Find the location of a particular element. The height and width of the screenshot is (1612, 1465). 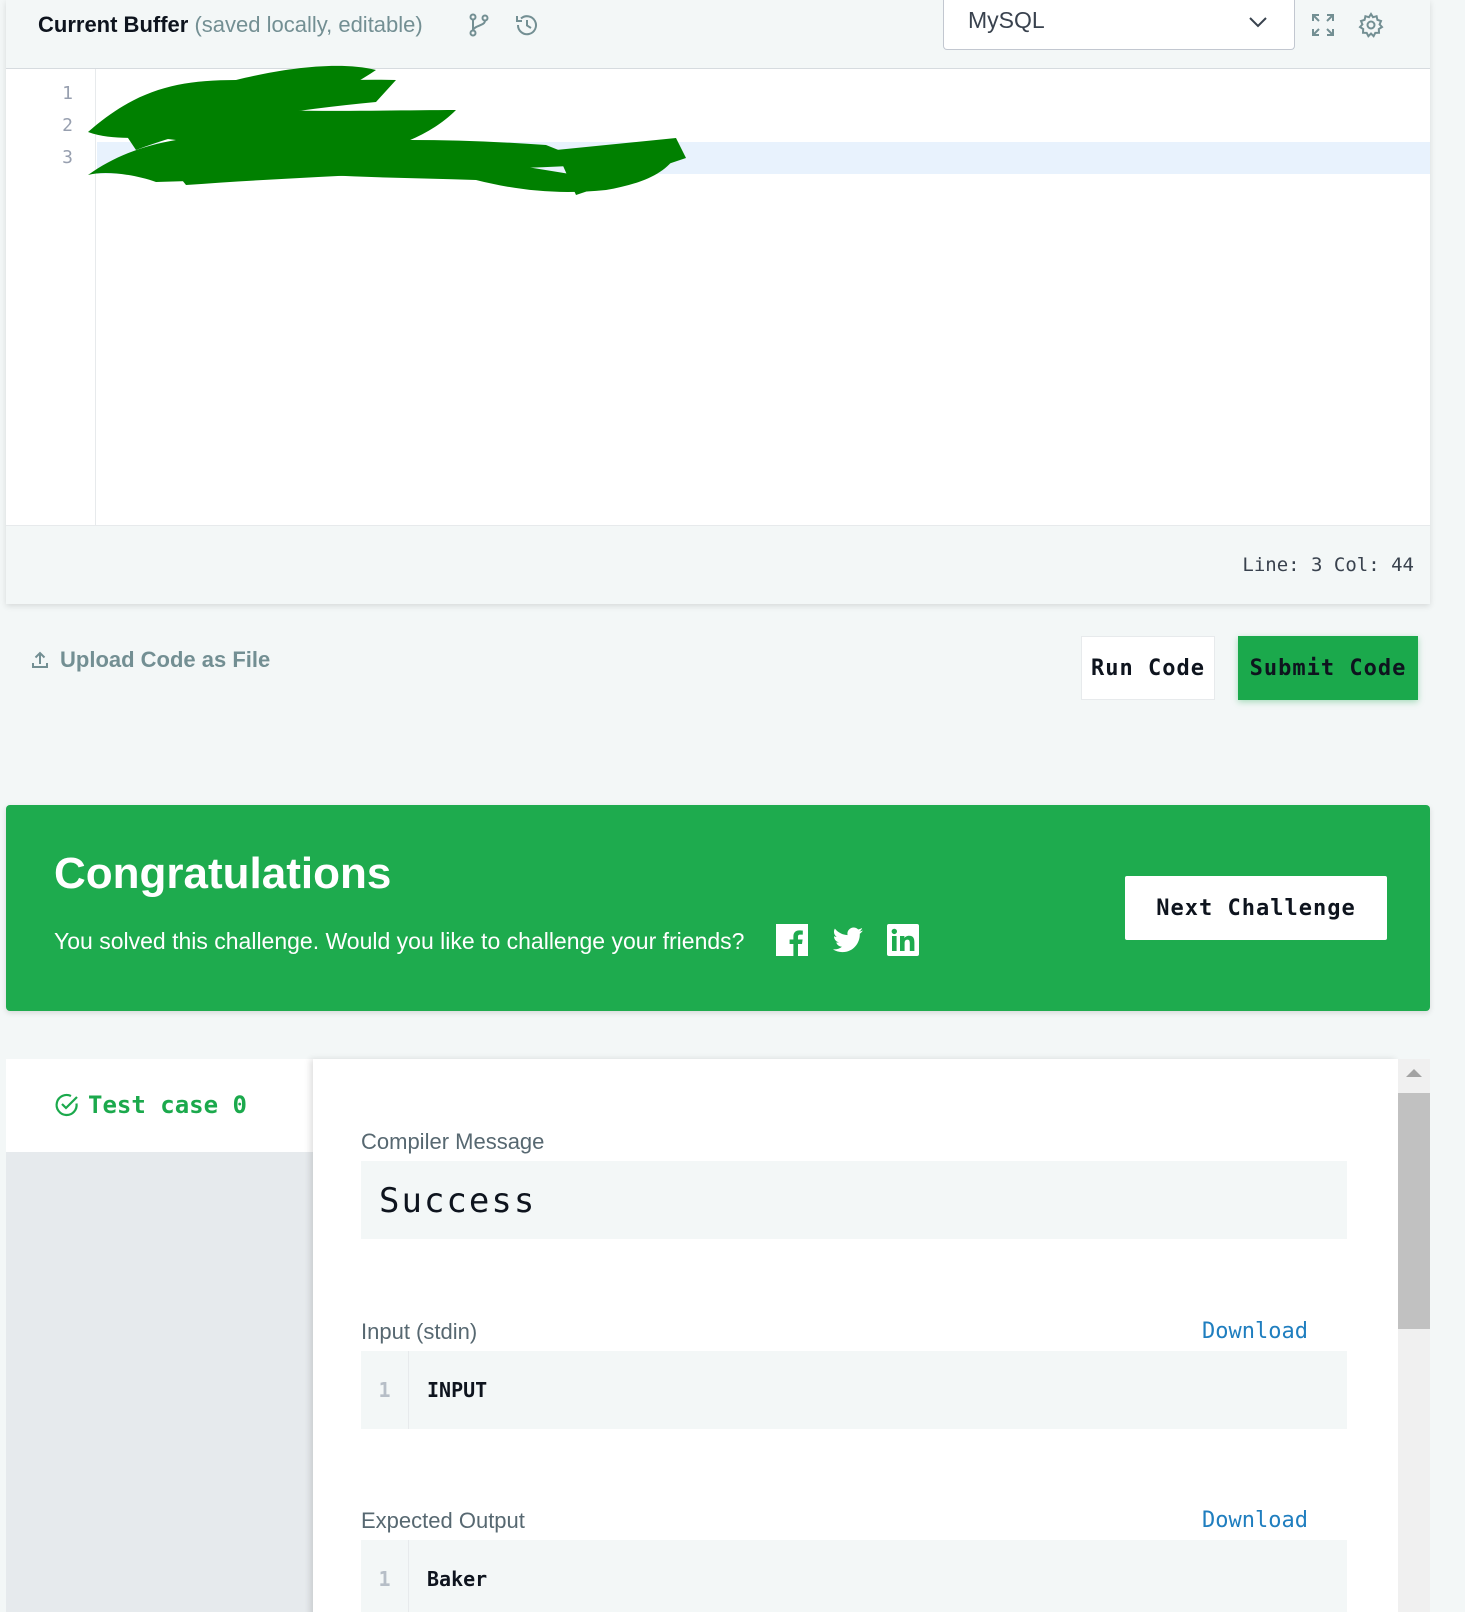

line-number: 2 is located at coordinates (67, 125).